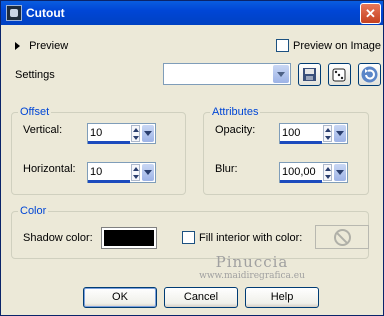 This screenshot has width=384, height=316. What do you see at coordinates (17, 46) in the screenshot?
I see `expand-triangle-icon` at bounding box center [17, 46].